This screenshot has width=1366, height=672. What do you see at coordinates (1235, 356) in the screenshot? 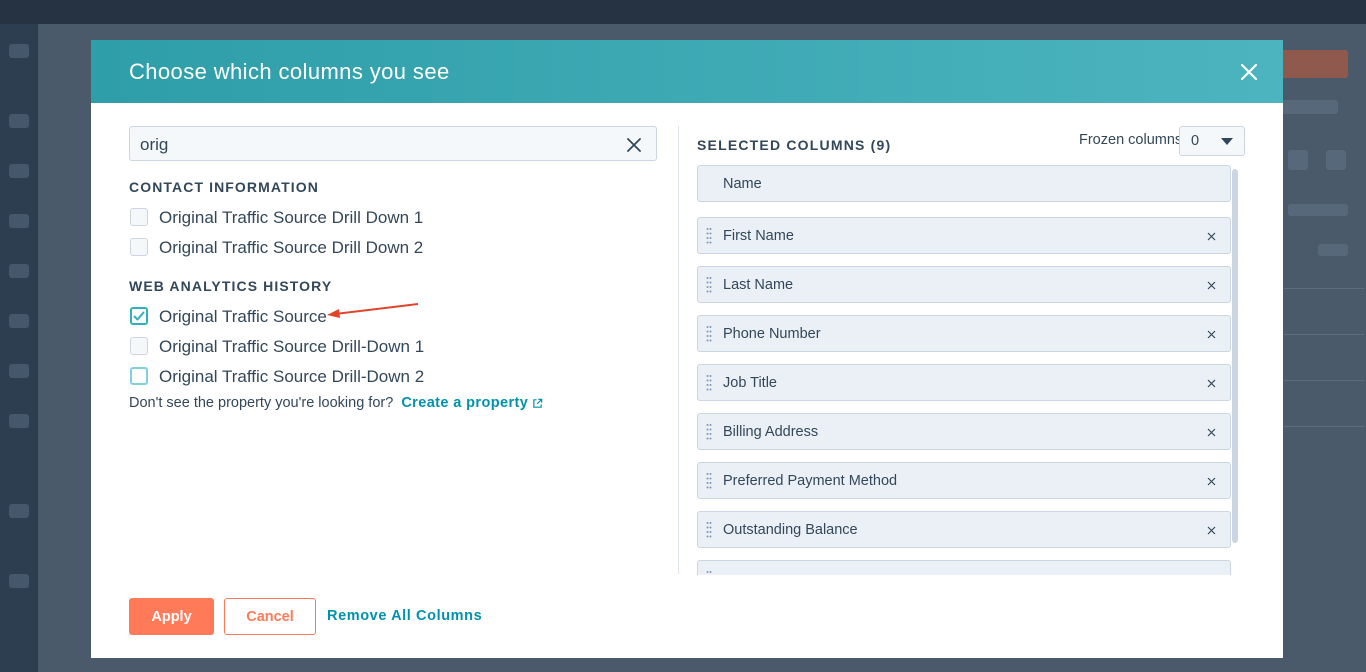
I see `selected-columns-scrollbar` at bounding box center [1235, 356].